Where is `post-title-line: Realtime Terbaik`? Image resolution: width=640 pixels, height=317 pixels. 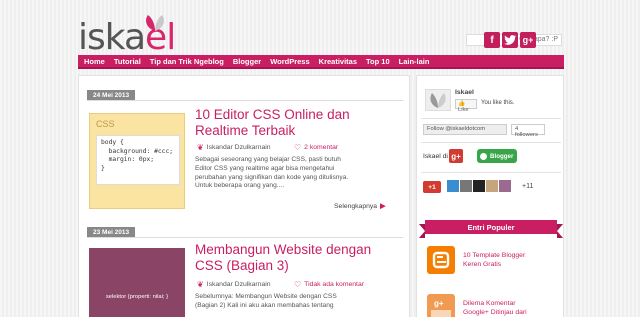 post-title-line: Realtime Terbaik is located at coordinates (245, 130).